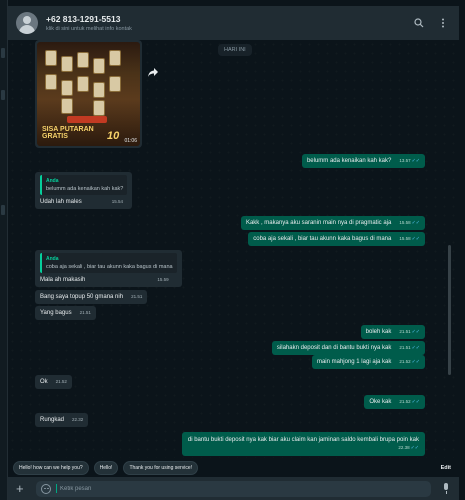 Image resolution: width=465 pixels, height=500 pixels. What do you see at coordinates (405, 222) in the screenshot?
I see `message-time: 15.58` at bounding box center [405, 222].